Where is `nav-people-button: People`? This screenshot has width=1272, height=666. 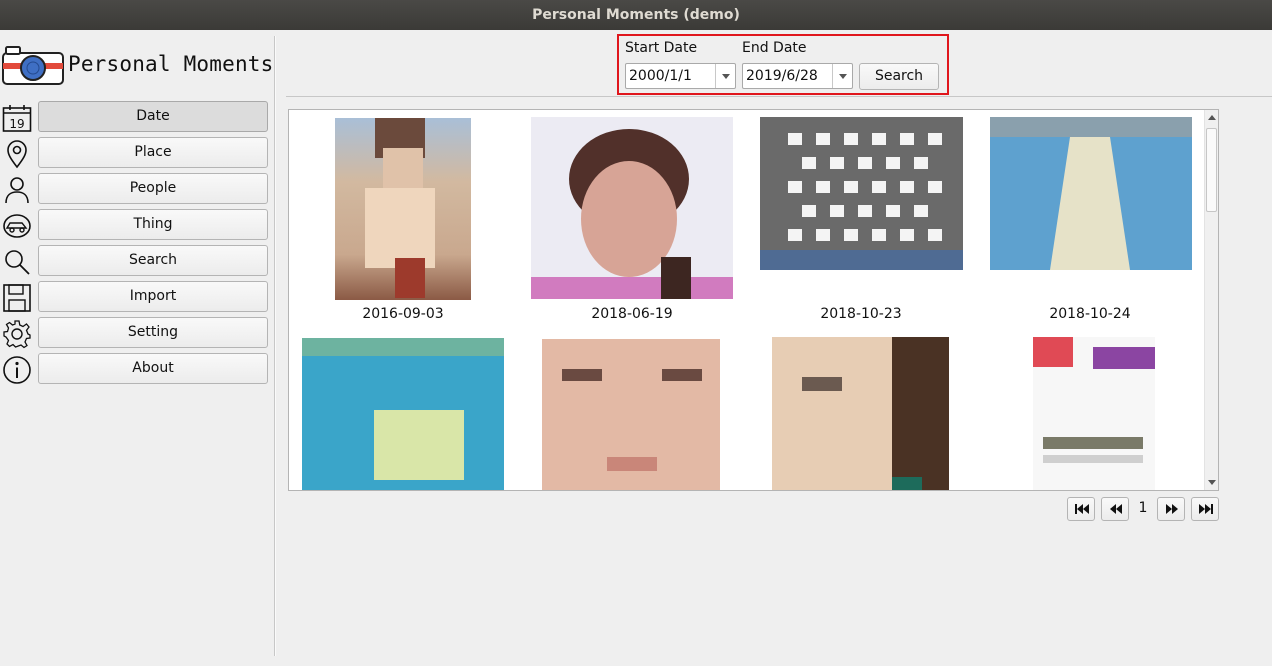
nav-people-button: People is located at coordinates (153, 188).